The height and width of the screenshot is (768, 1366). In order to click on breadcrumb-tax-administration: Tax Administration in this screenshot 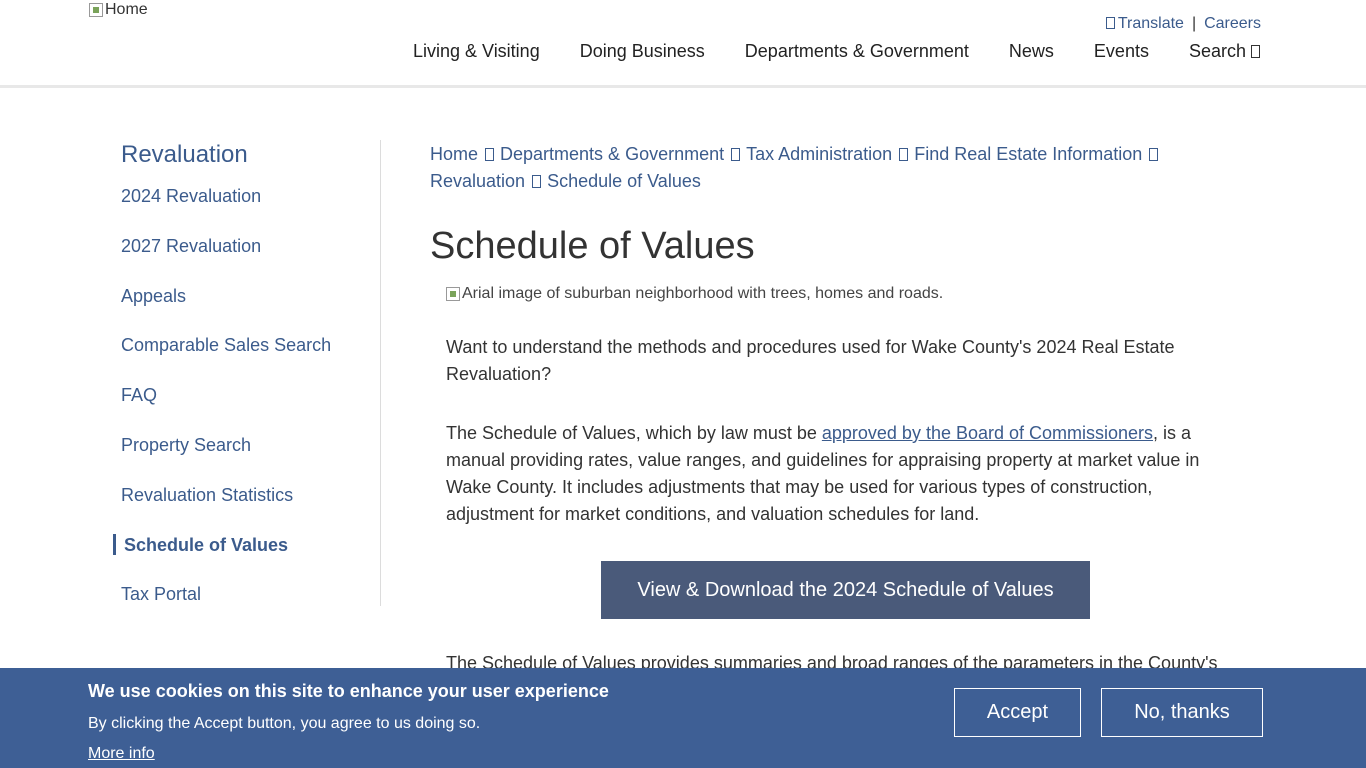, I will do `click(819, 154)`.